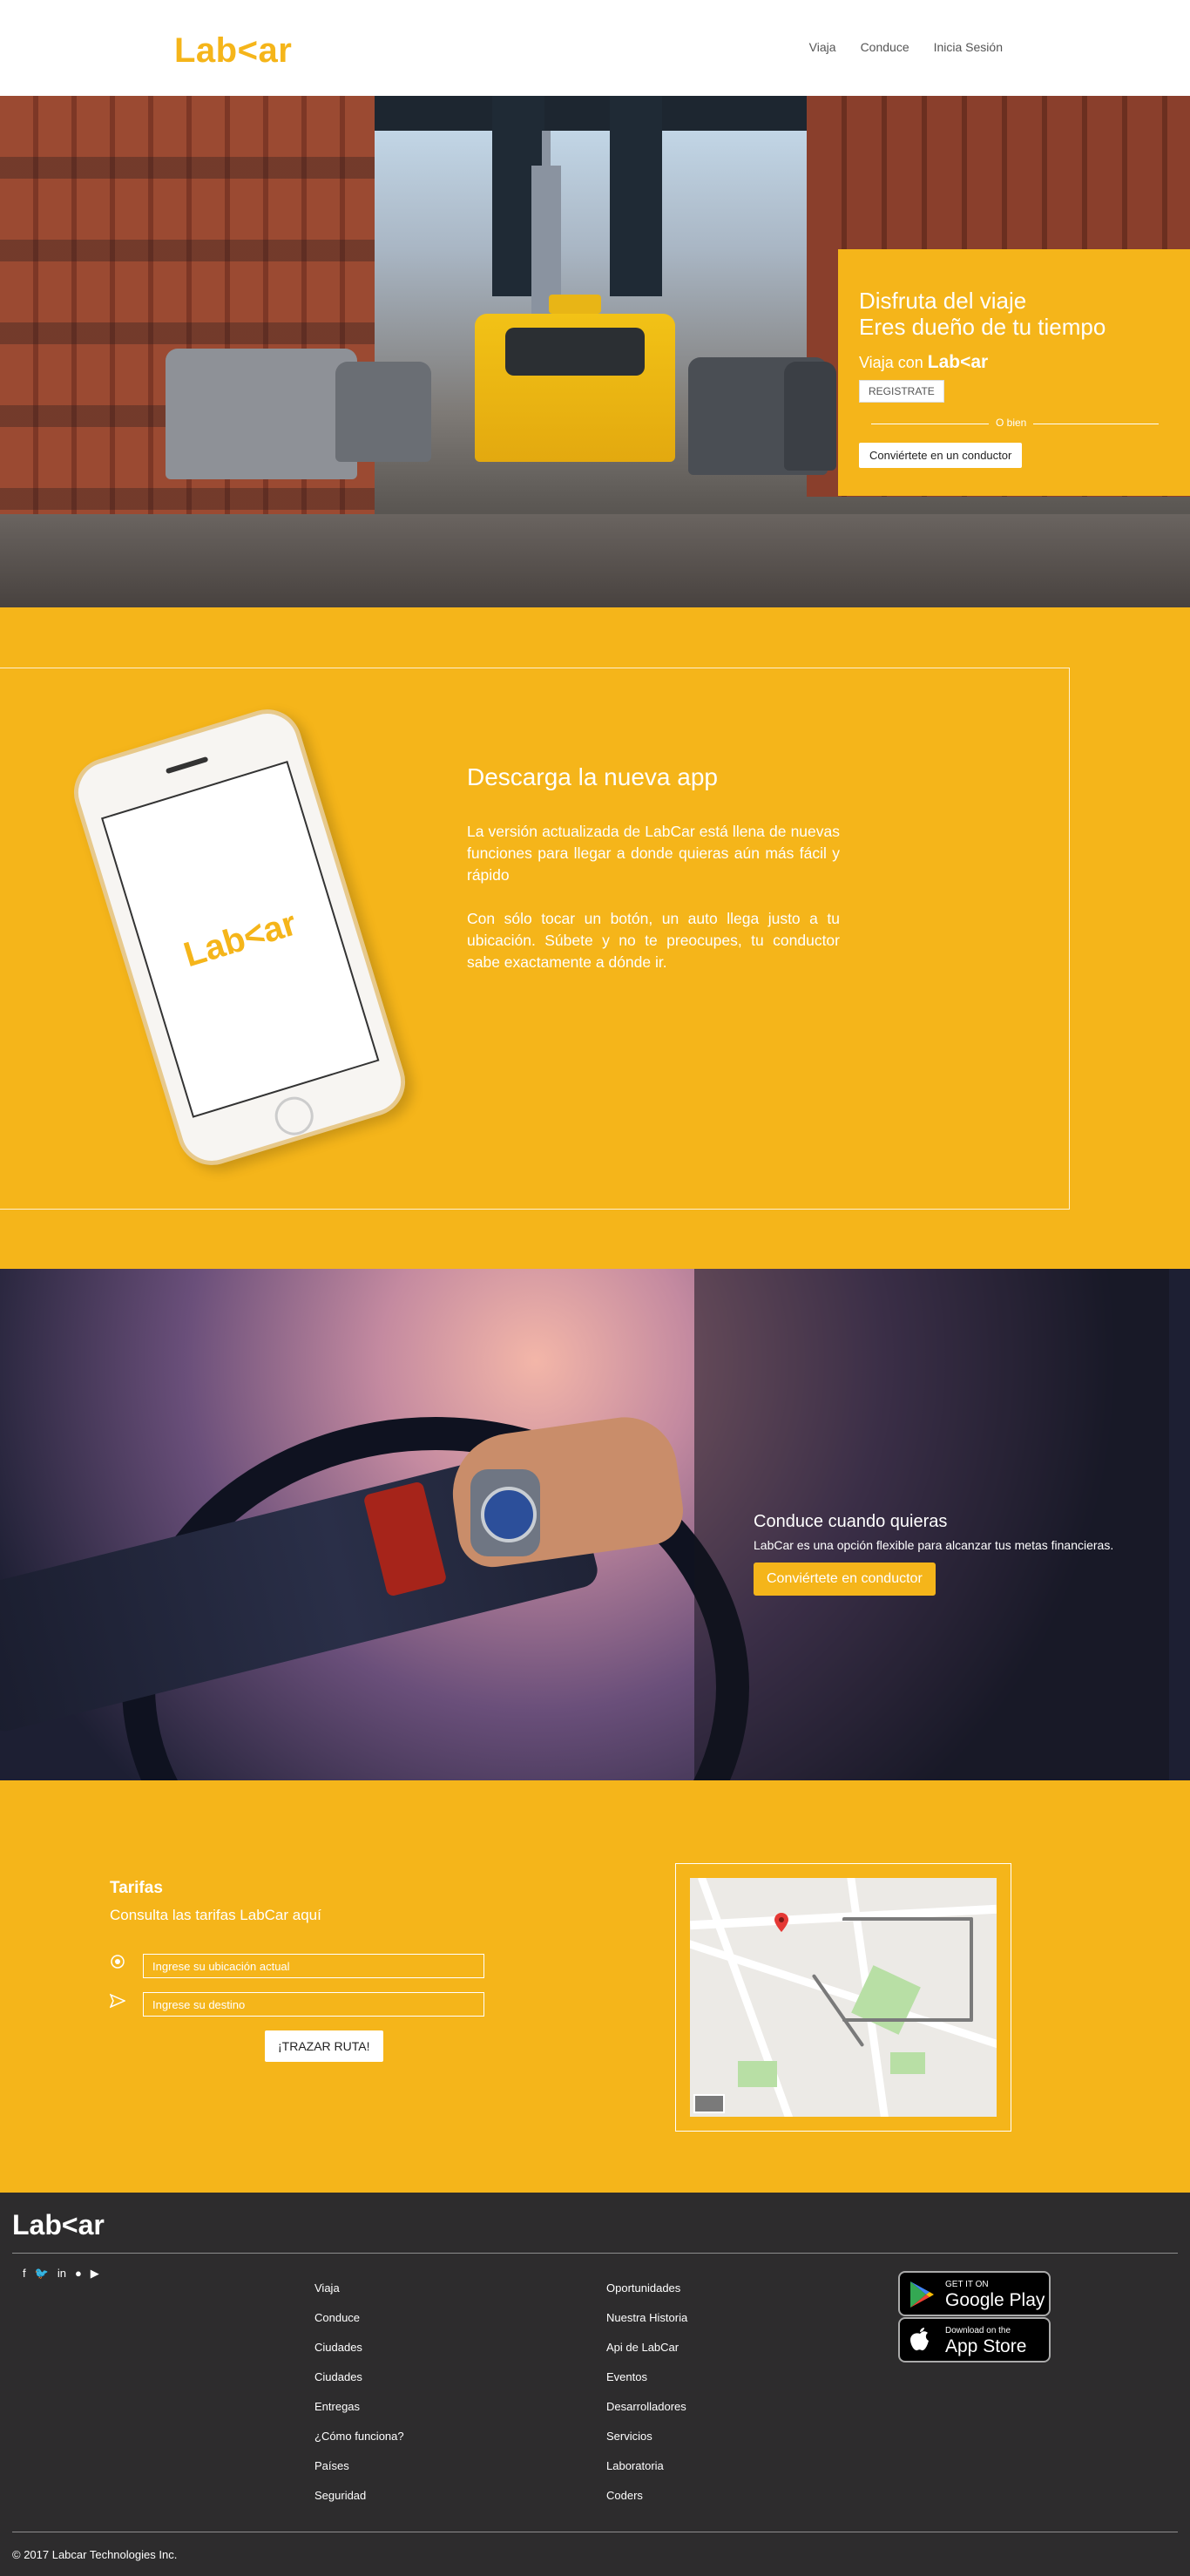  Describe the element at coordinates (359, 2436) in the screenshot. I see `footer-link: ¿Cómo funciona?` at that location.